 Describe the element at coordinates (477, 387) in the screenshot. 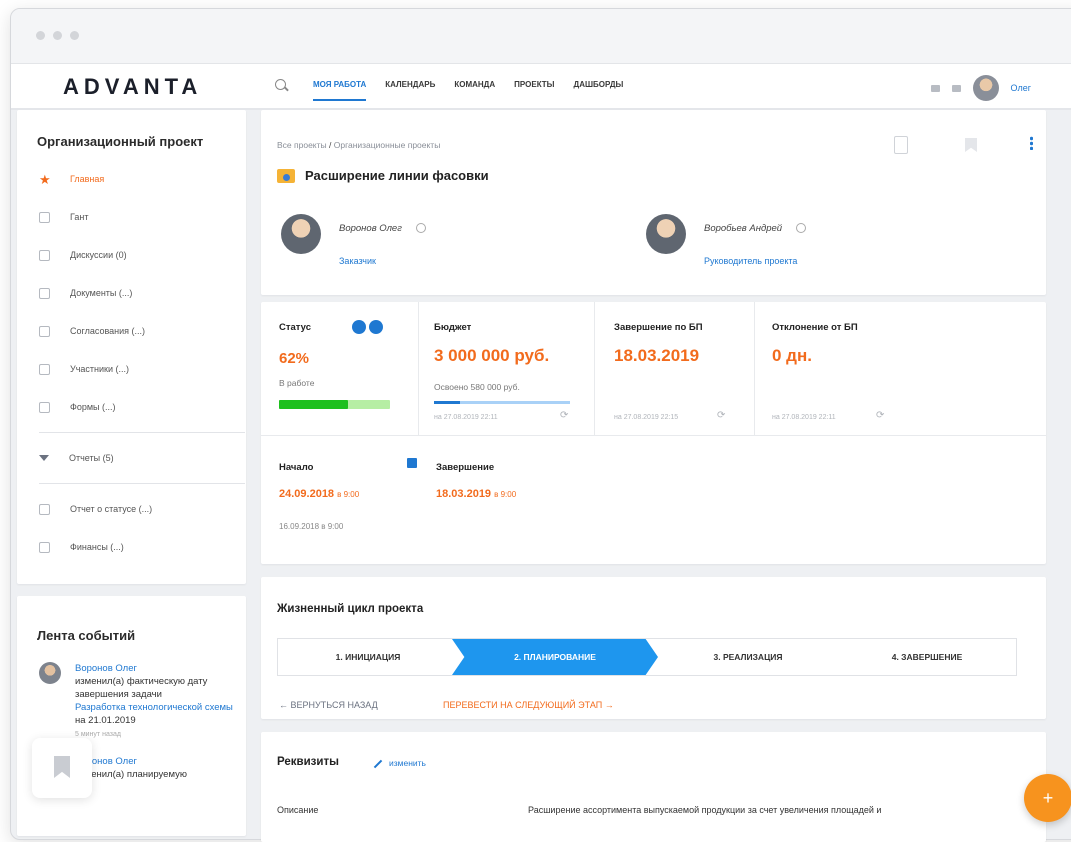

I see `budget-spent: Освоено 580 000 руб.` at that location.